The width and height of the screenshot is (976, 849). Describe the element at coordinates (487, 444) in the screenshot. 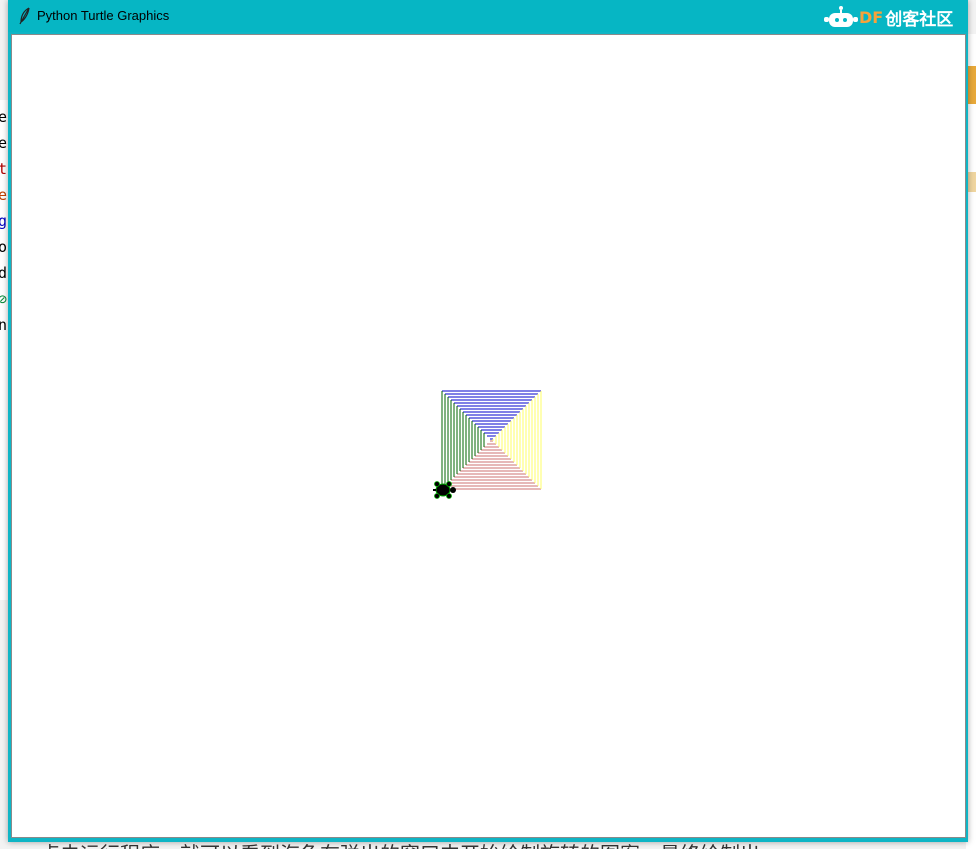

I see `turtle-drawing` at that location.